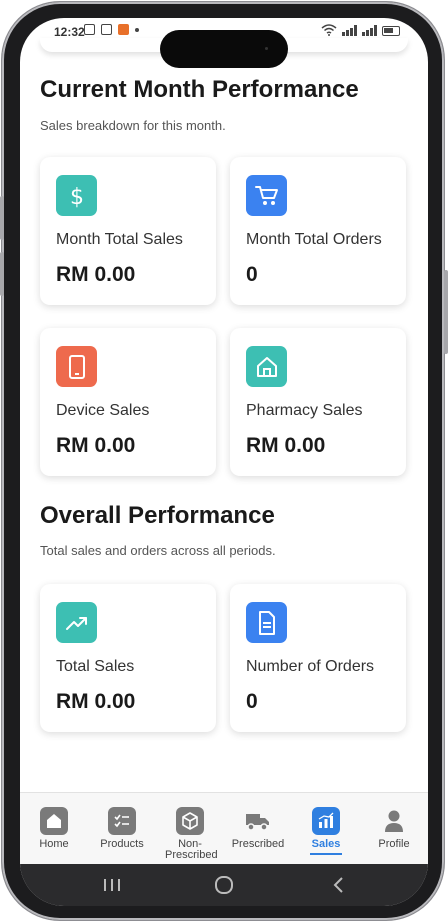  Describe the element at coordinates (326, 821) in the screenshot. I see `chart-icon` at that location.